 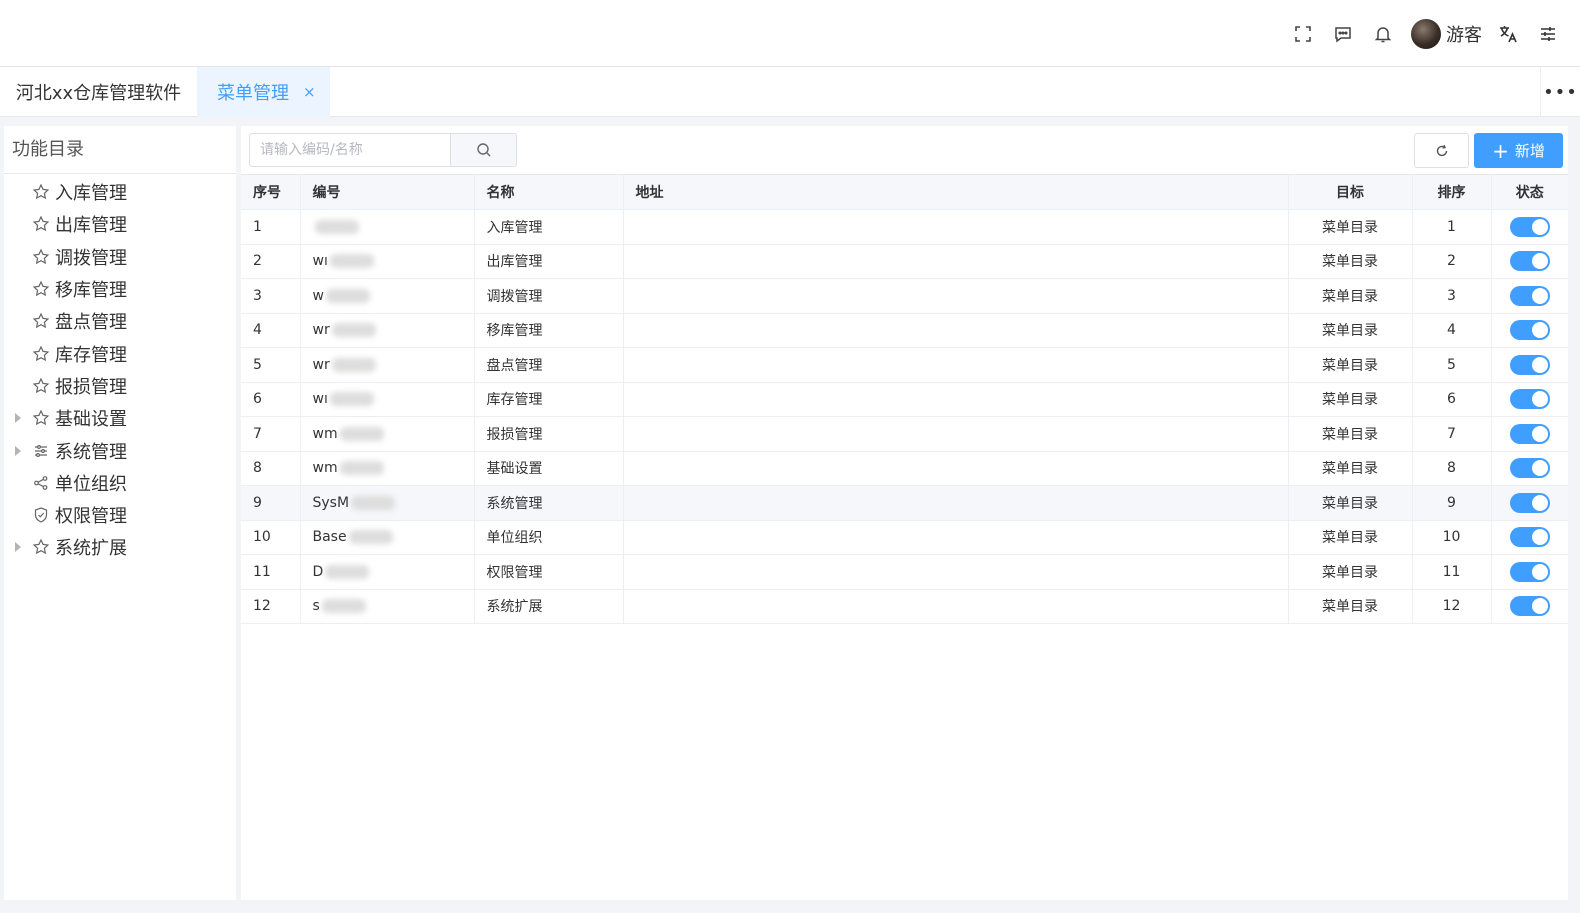 I want to click on sidebar-item: 单位组织, so click(x=120, y=483).